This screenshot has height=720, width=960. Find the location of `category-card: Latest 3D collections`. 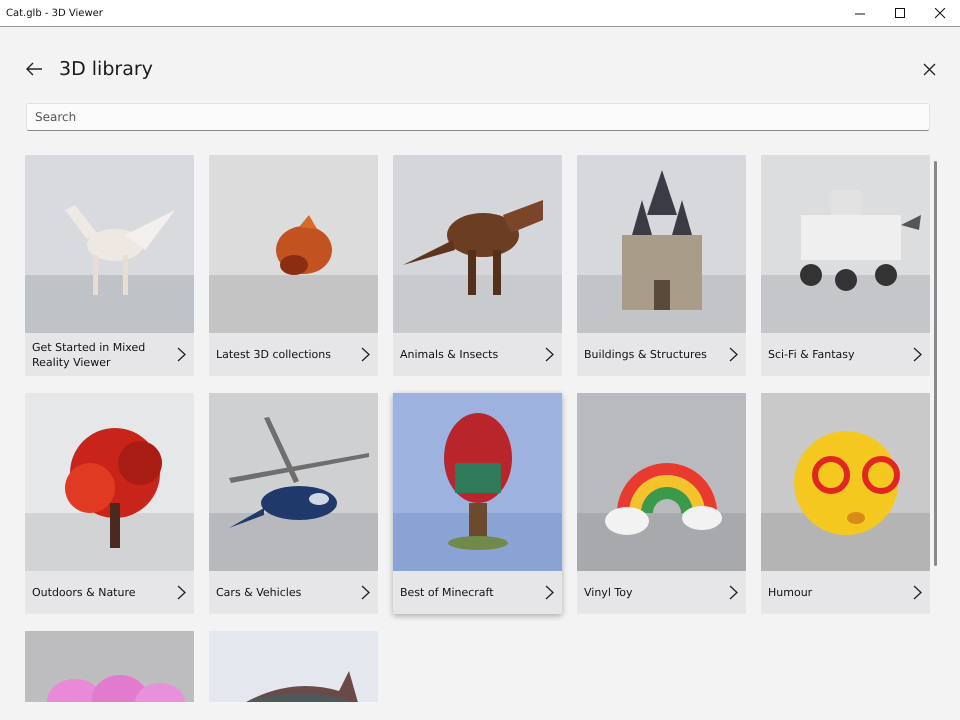

category-card: Latest 3D collections is located at coordinates (293, 265).